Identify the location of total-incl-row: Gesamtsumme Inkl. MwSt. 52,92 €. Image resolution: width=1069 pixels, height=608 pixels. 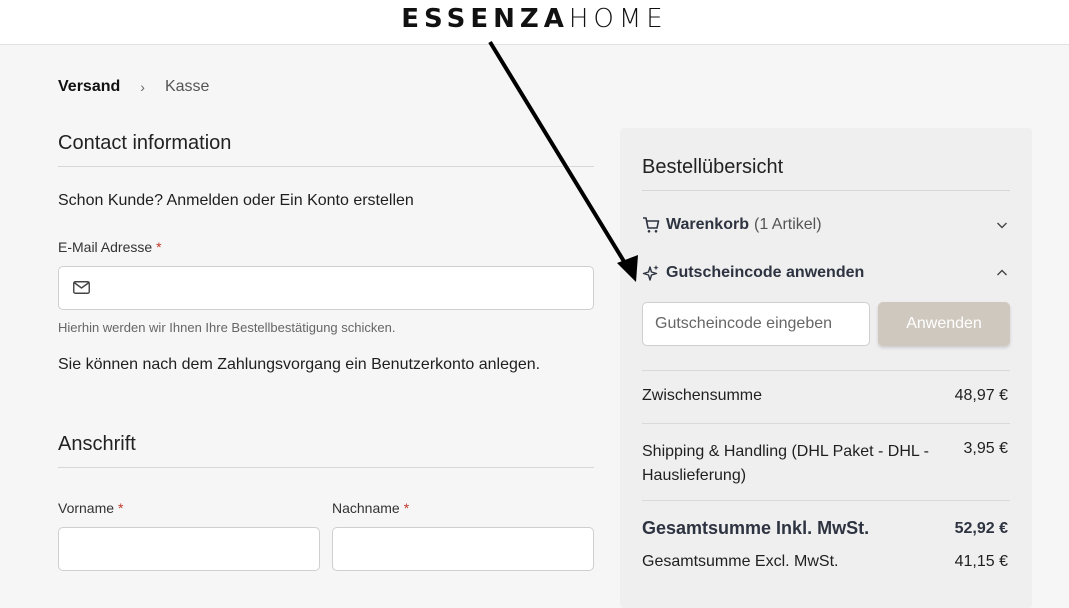
(826, 530).